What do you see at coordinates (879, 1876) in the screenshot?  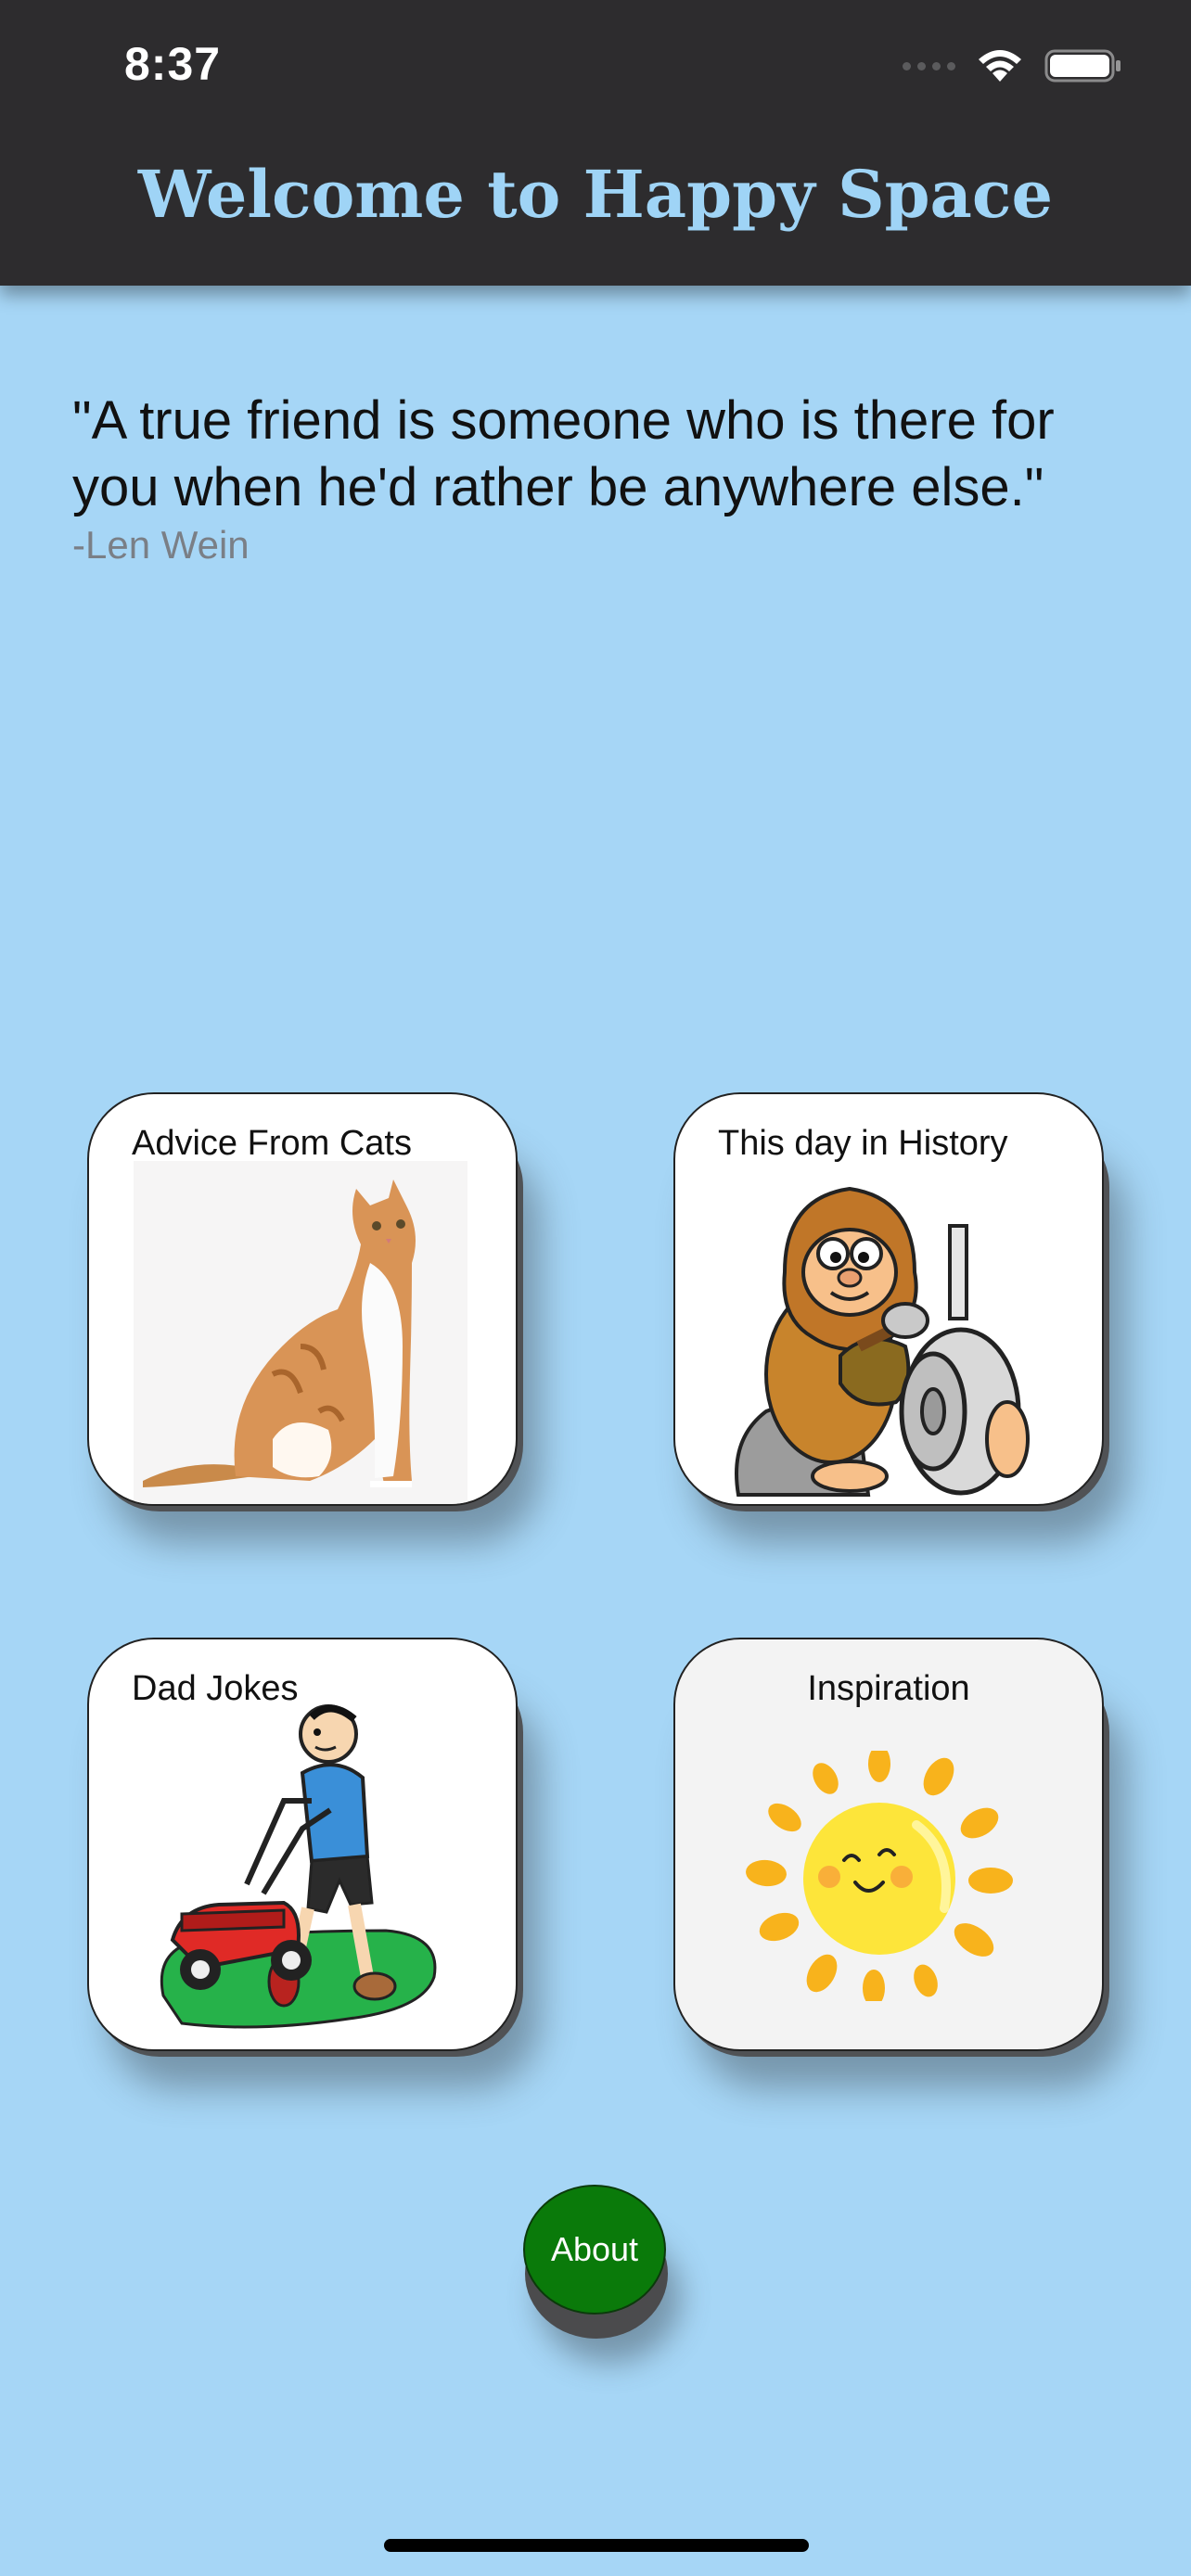 I see `sun-icon` at bounding box center [879, 1876].